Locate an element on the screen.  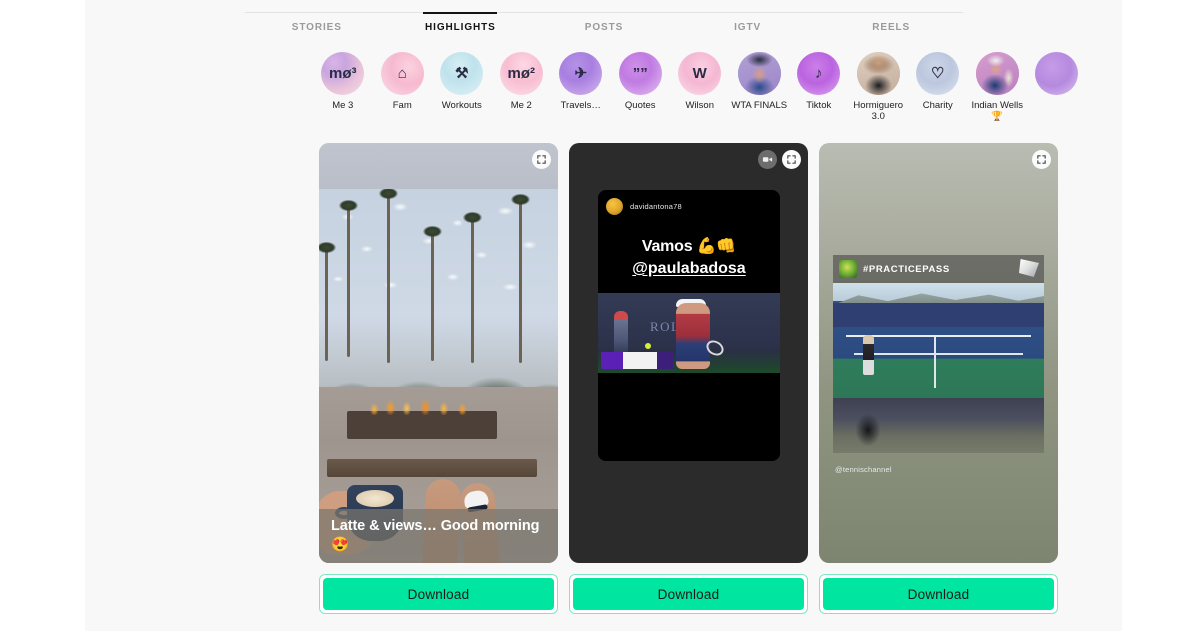
highlight-thumb-quotes: ”” is located at coordinates (640, 73).